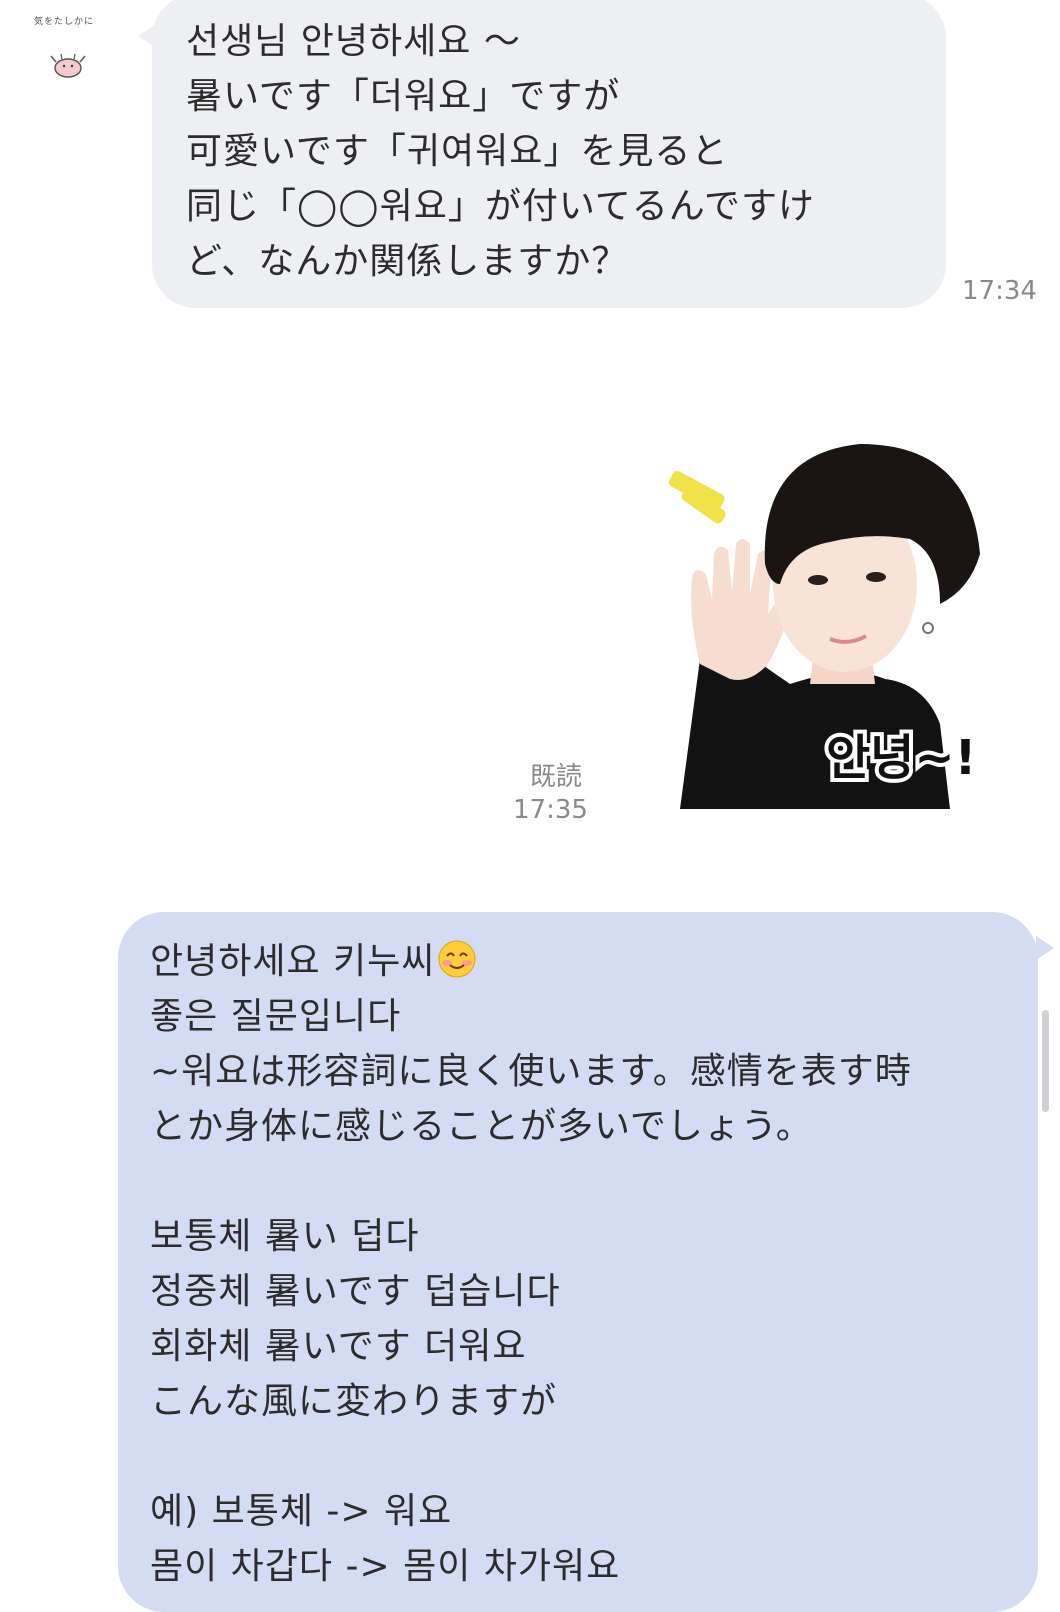  What do you see at coordinates (64, 22) in the screenshot?
I see `avatar-caption: 気をたしかに` at bounding box center [64, 22].